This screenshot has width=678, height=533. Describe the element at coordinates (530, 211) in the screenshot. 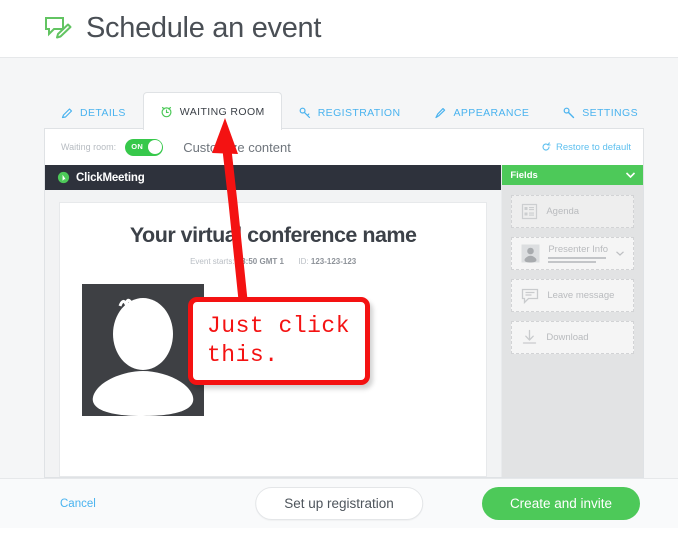

I see `agenda-list-icon` at that location.